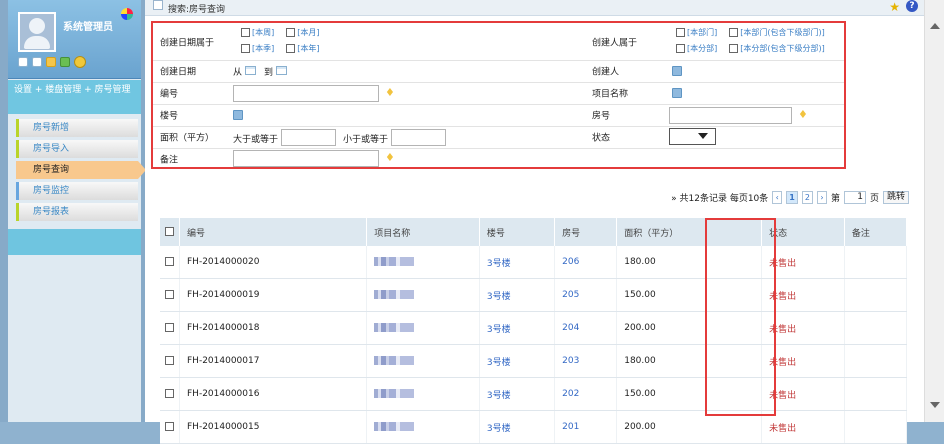 Image resolution: width=944 pixels, height=444 pixels. Describe the element at coordinates (65, 62) in the screenshot. I see `group-icon` at that location.